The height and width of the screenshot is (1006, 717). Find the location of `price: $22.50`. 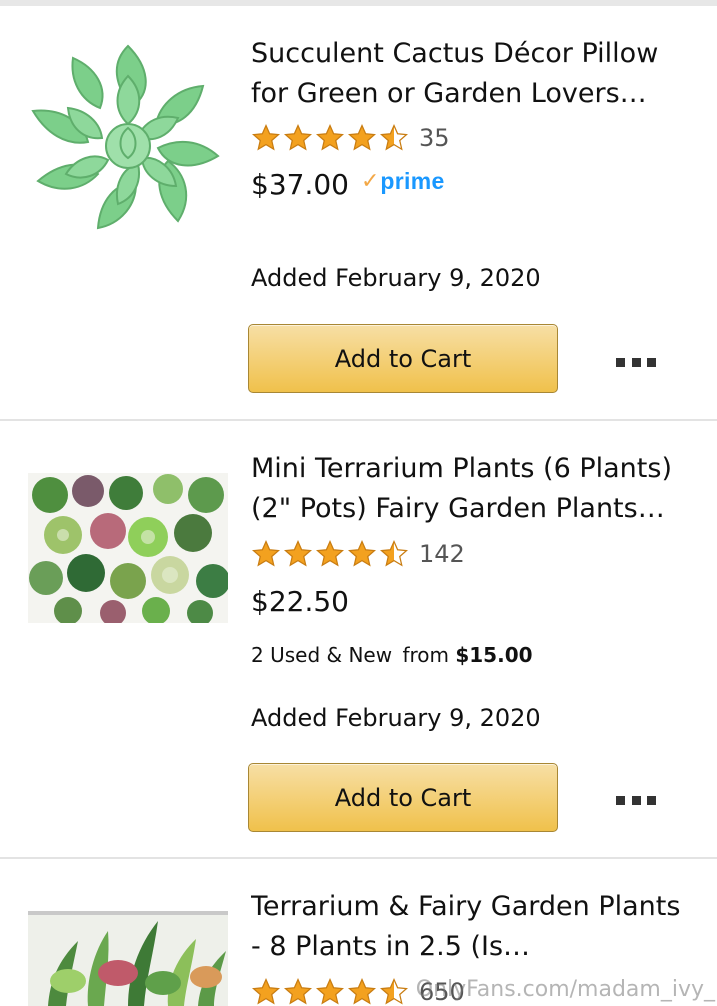

price: $22.50 is located at coordinates (300, 601).